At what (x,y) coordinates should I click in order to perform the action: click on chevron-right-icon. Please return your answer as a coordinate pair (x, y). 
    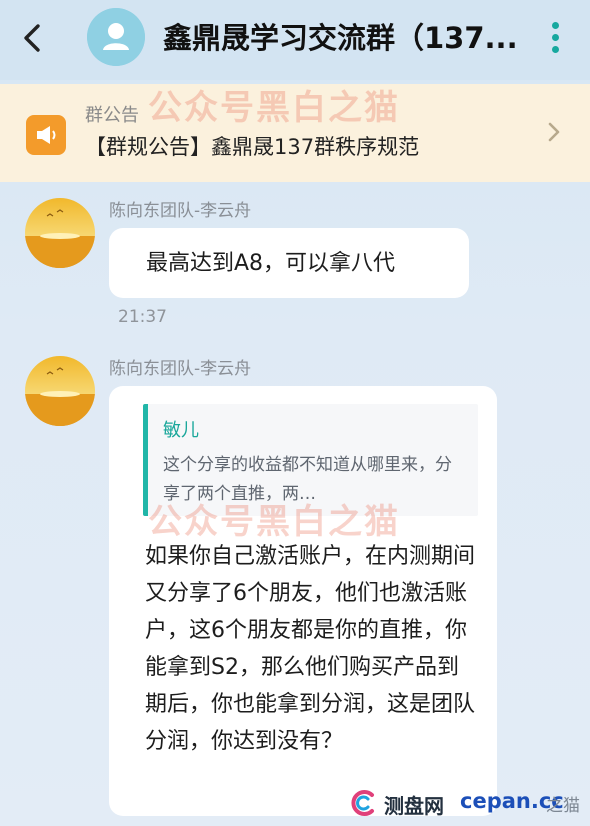
    Looking at the image, I should click on (554, 132).